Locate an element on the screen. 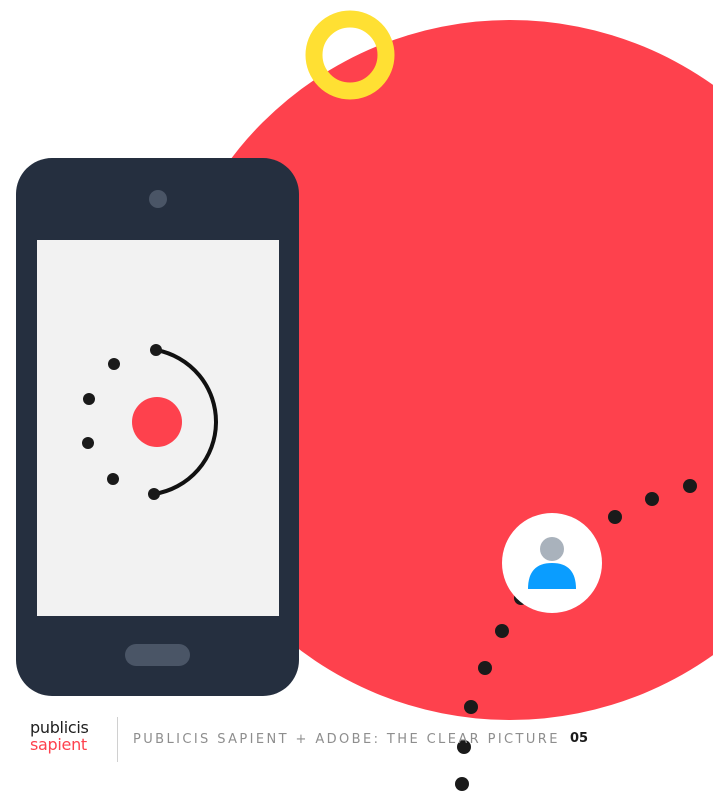 Image resolution: width=713 pixels, height=791 pixels. logo-line-publicis: publicis is located at coordinates (59, 727).